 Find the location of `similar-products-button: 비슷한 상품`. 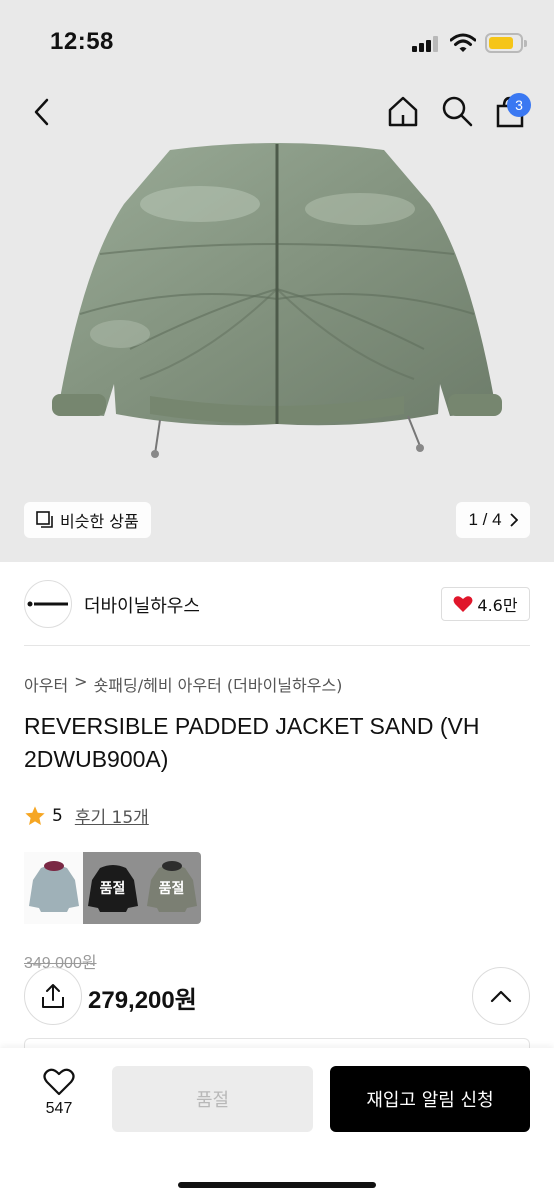

similar-products-button: 비슷한 상품 is located at coordinates (87, 520).